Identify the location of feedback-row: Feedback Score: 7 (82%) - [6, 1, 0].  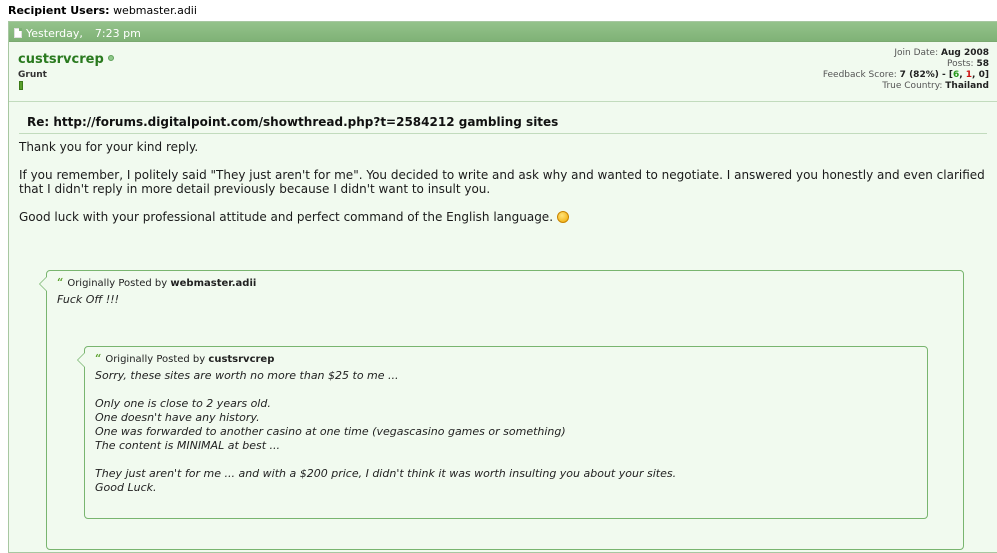
(906, 75).